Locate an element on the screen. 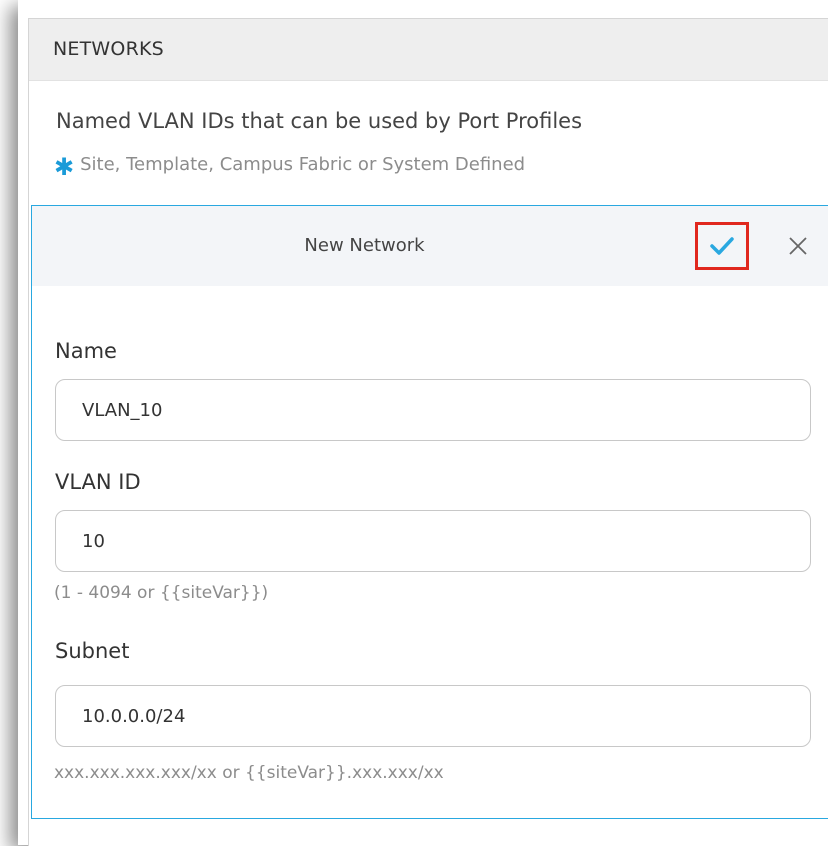 The height and width of the screenshot is (846, 828). close-button is located at coordinates (798, 246).